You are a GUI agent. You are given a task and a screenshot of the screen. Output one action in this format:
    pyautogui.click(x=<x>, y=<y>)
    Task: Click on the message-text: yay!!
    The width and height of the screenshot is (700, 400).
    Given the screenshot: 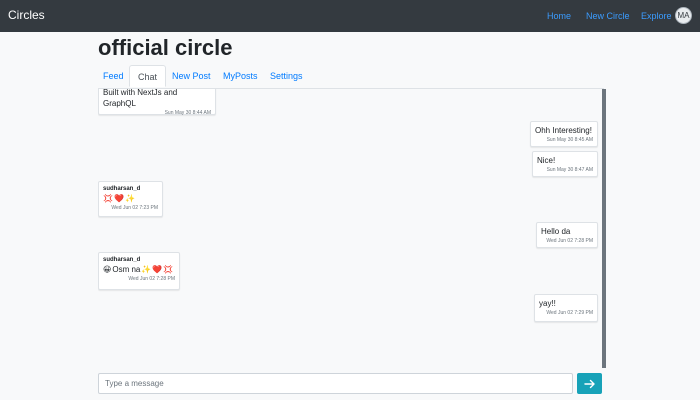 What is the action you would take?
    pyautogui.click(x=547, y=303)
    